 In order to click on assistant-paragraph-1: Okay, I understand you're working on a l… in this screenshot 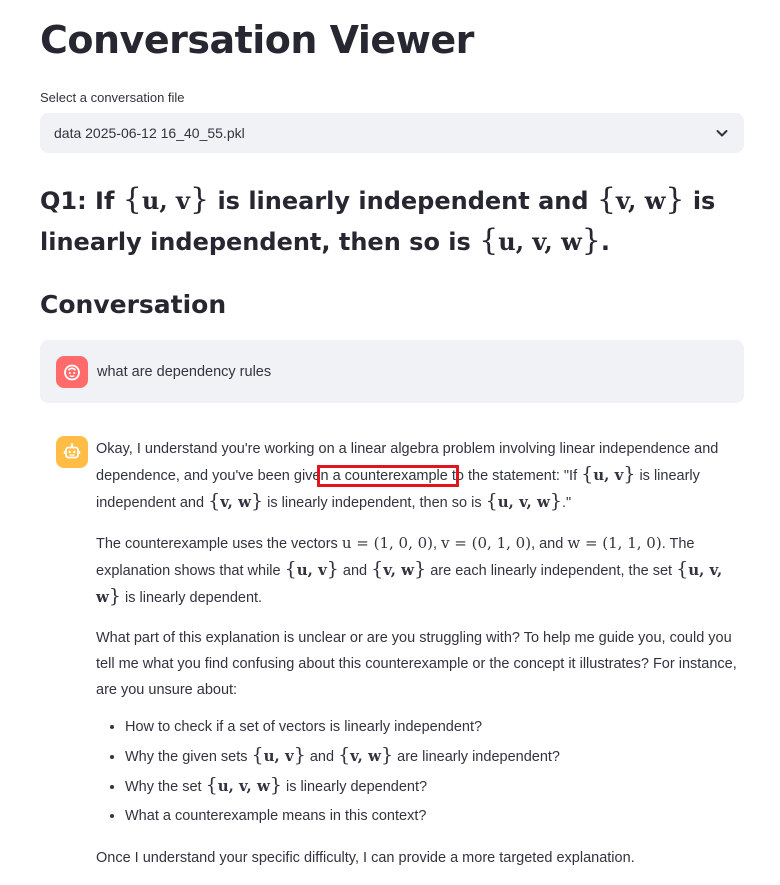, I will do `click(407, 476)`.